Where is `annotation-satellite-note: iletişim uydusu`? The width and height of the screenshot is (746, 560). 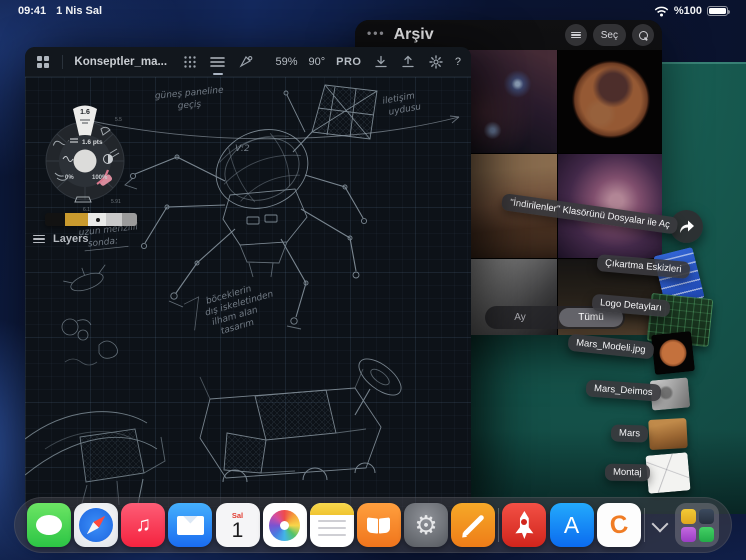
annotation-satellite-note: iletişim uydusu is located at coordinates (402, 104).